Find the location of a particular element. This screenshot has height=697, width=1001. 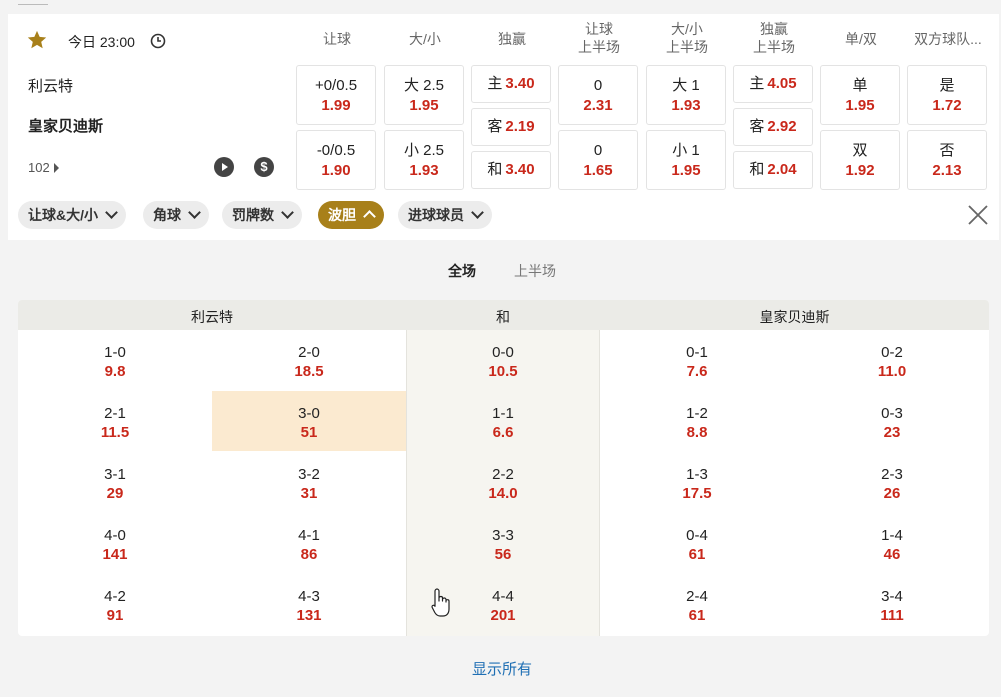

score-cell: 2-2 14.0 is located at coordinates (503, 482).